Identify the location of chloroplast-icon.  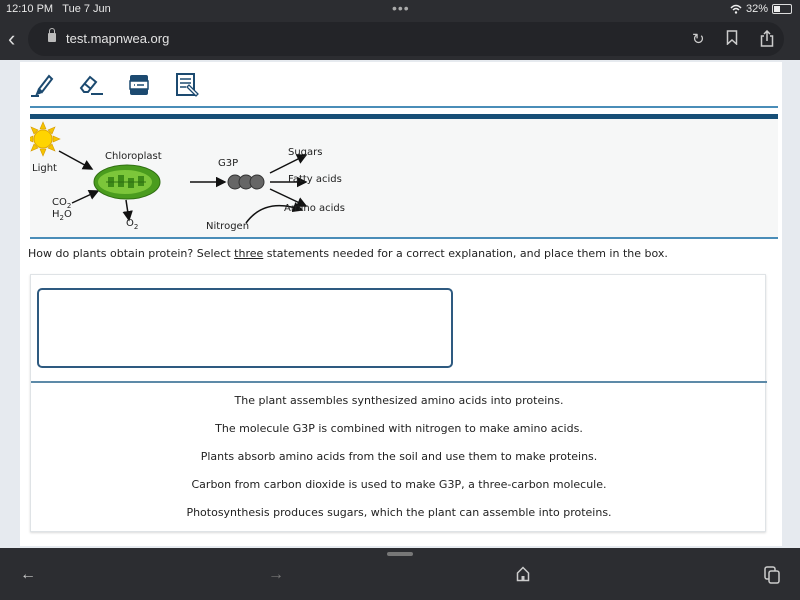
(127, 182).